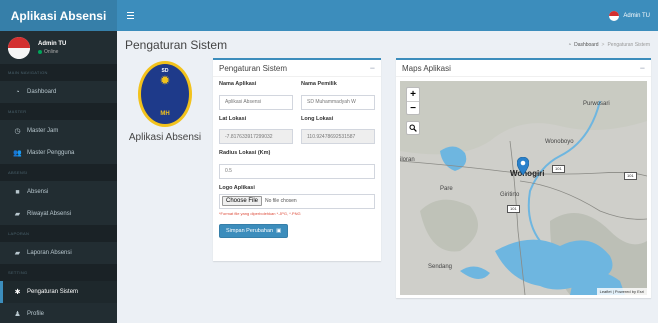 This screenshot has height=323, width=658. What do you see at coordinates (413, 94) in the screenshot?
I see `zoom-in-button: +` at bounding box center [413, 94].